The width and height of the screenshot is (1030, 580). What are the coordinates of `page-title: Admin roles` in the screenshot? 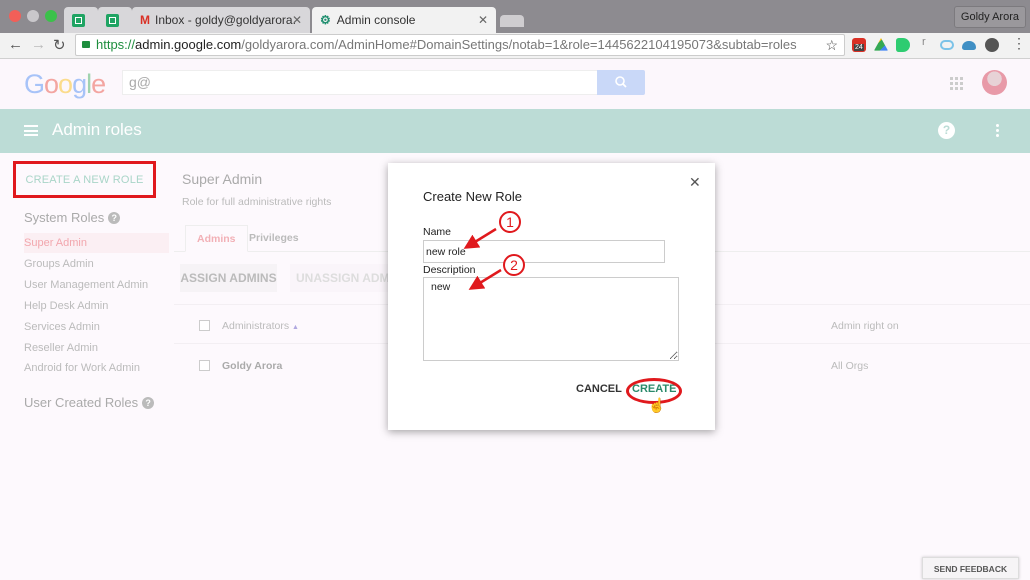 It's located at (97, 129).